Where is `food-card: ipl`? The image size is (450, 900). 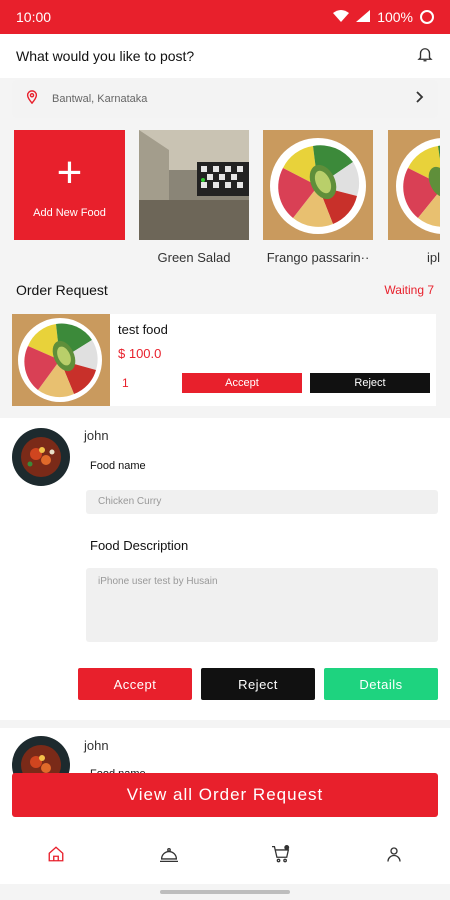
food-card: ipl is located at coordinates (414, 197).